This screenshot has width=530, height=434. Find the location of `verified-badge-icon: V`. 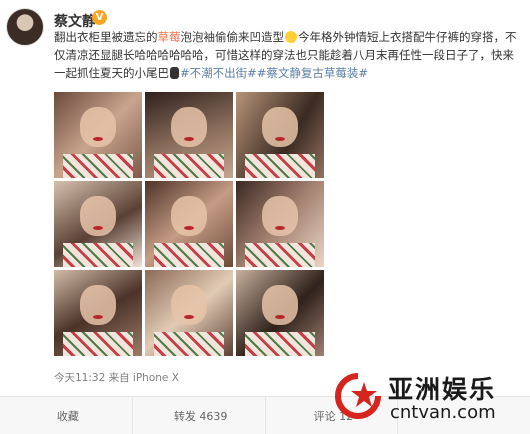

verified-badge-icon: V is located at coordinates (99, 17).